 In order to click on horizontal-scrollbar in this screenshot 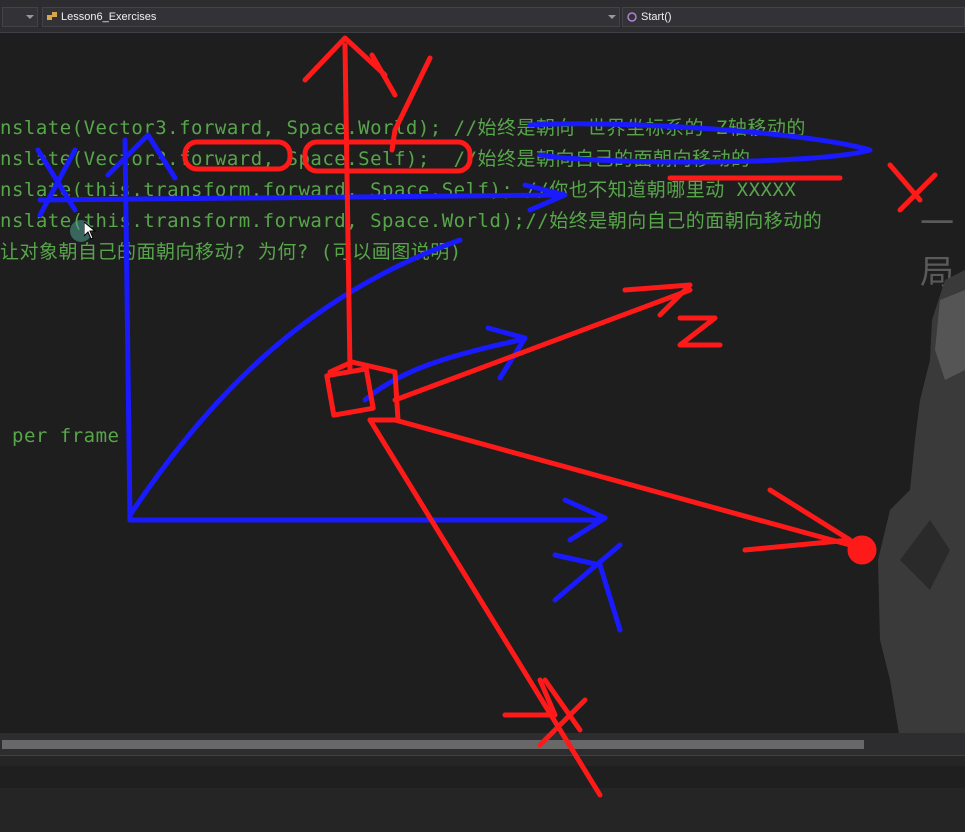, I will do `click(482, 744)`.